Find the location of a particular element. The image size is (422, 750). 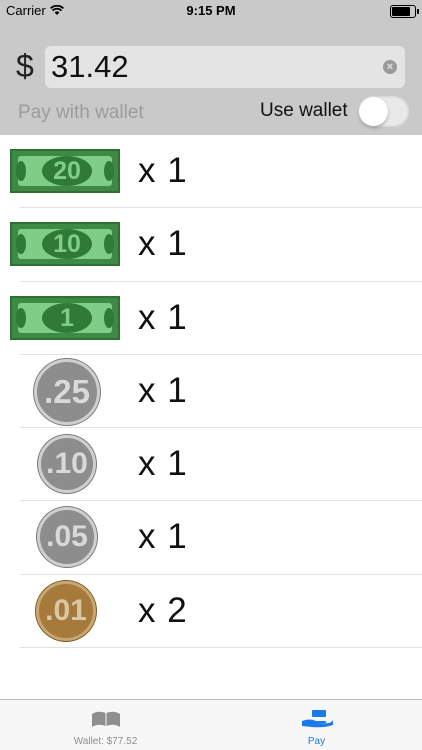

list-item: .01 x 2 is located at coordinates (211, 612).